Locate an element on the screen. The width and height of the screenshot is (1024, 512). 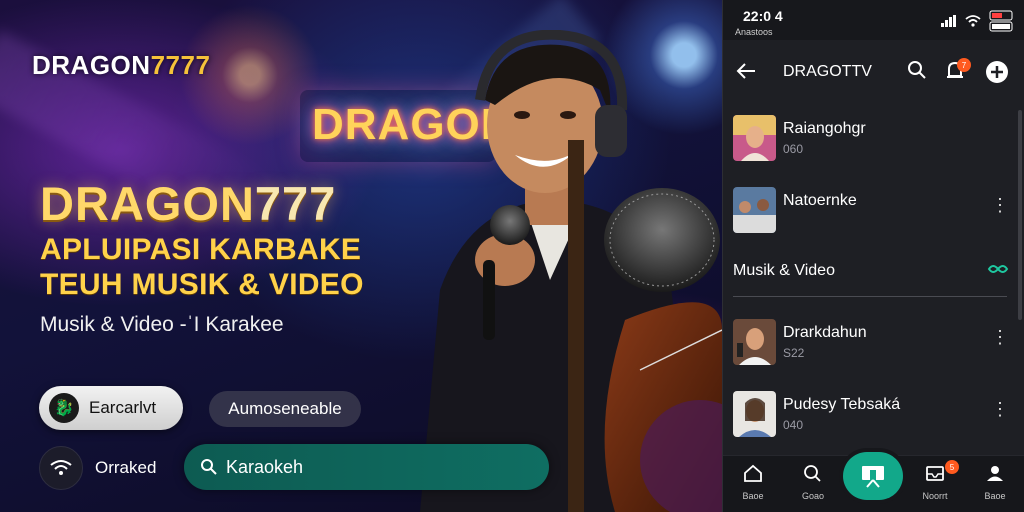
tagline: Musik & Video -ˈI Karakee is located at coordinates (162, 324).